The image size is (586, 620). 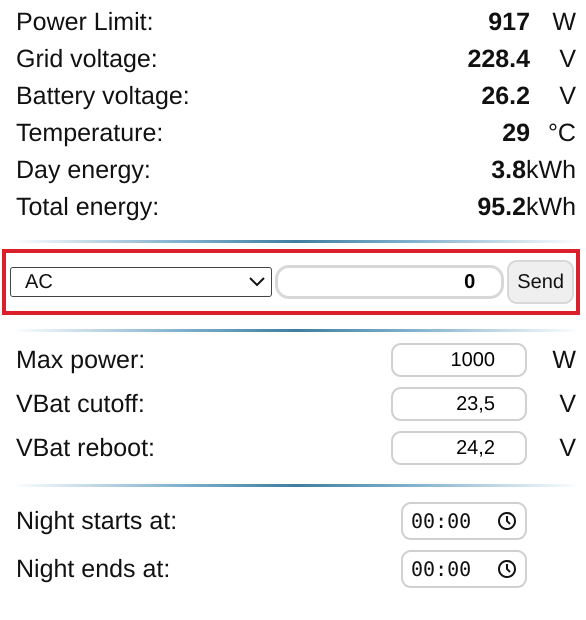 I want to click on stat-value: 26.2, so click(x=505, y=96).